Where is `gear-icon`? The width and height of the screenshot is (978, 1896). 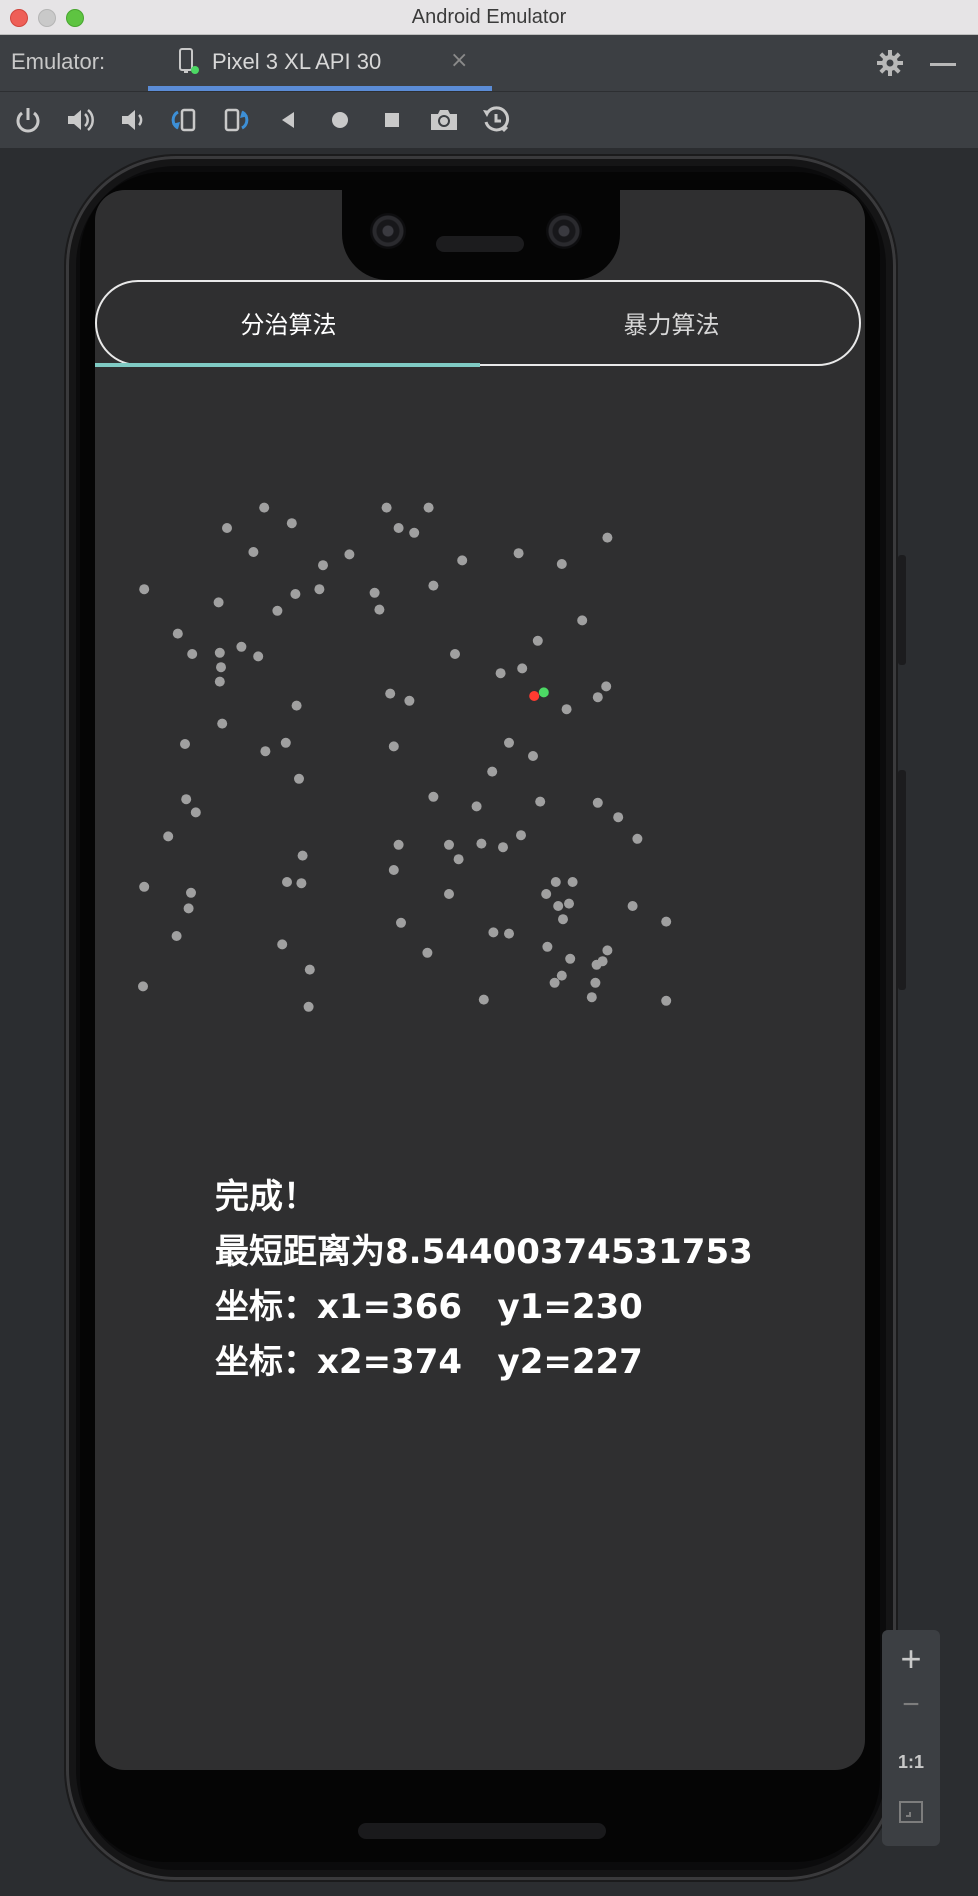 gear-icon is located at coordinates (890, 65).